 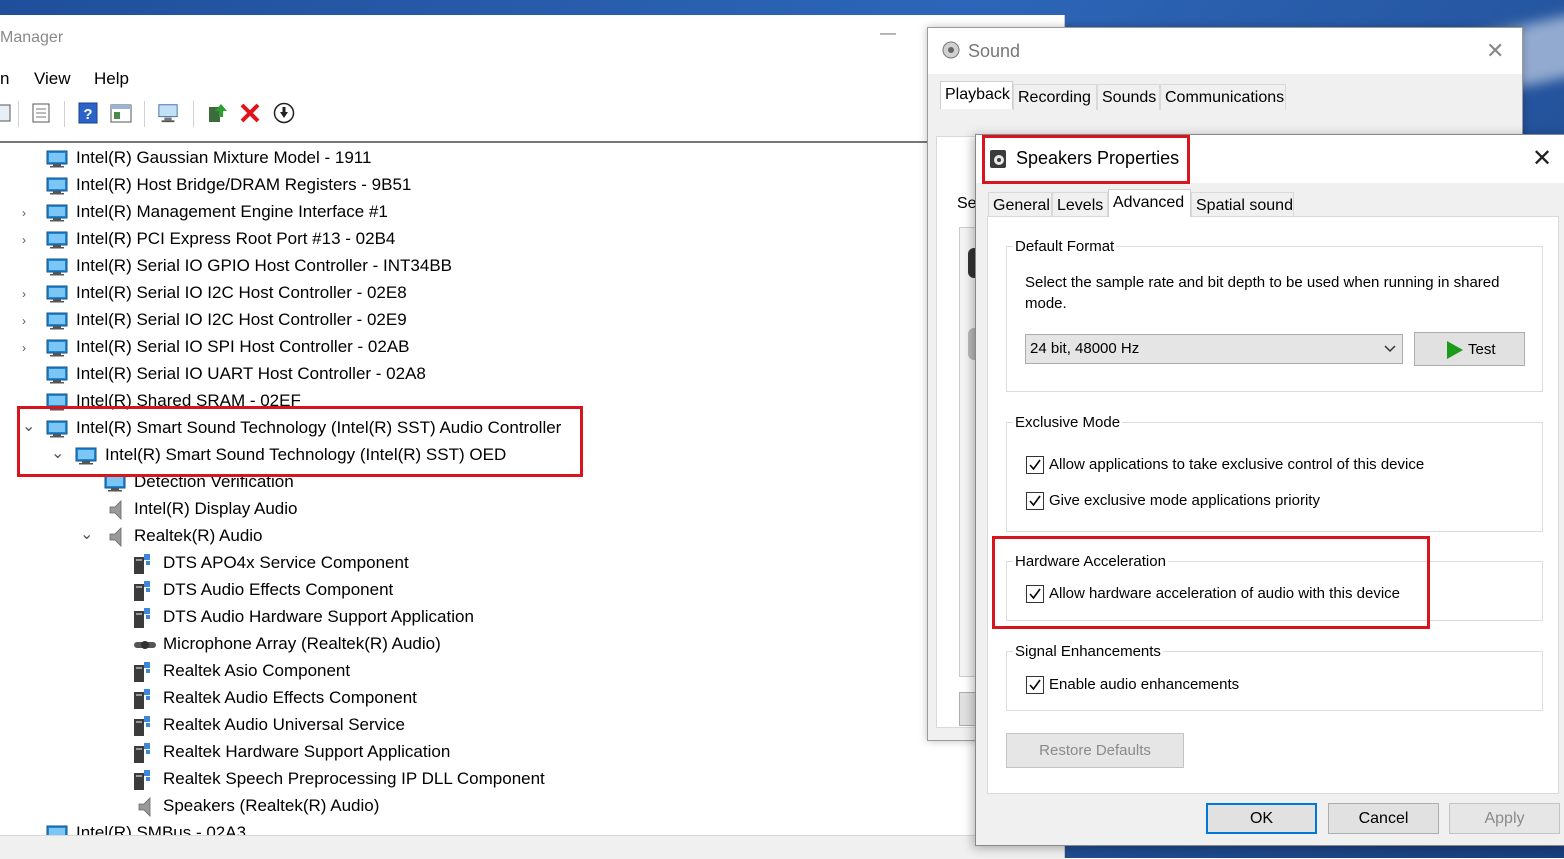 What do you see at coordinates (1211, 582) in the screenshot?
I see `highlight-box-hw-accel` at bounding box center [1211, 582].